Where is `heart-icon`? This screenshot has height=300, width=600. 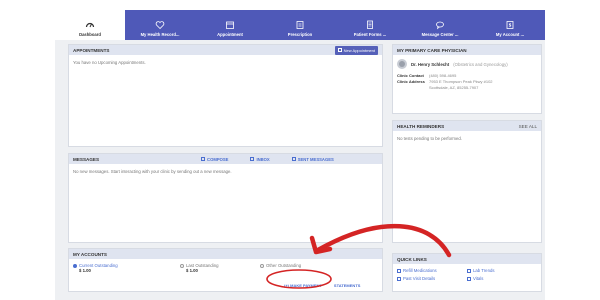 heart-icon is located at coordinates (160, 25).